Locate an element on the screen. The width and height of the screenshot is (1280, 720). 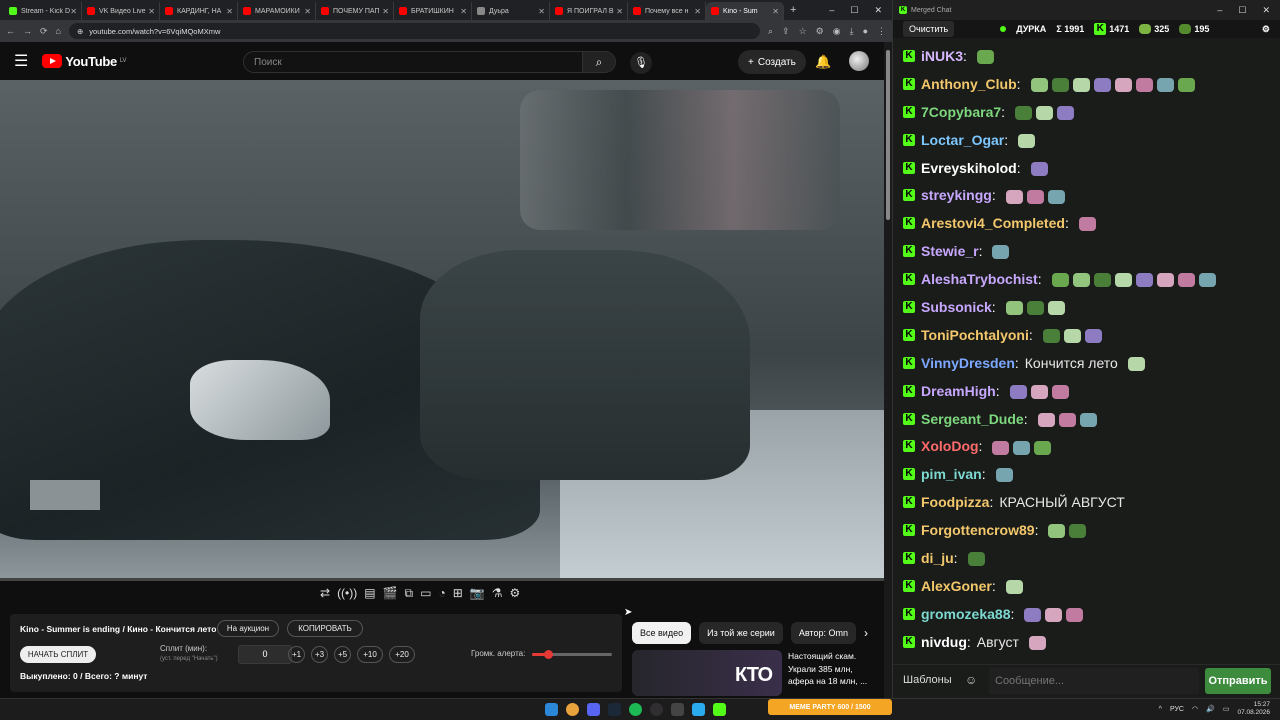
seek-bar is located at coordinates (442, 579).